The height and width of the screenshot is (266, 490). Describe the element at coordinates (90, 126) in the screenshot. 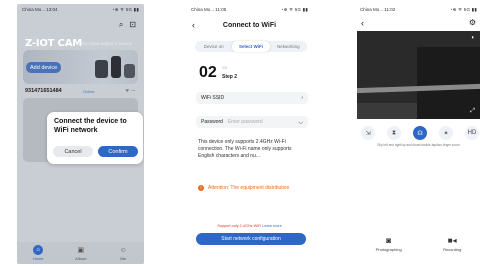

I see `dialog-title: Connect the device to WiFi network` at that location.